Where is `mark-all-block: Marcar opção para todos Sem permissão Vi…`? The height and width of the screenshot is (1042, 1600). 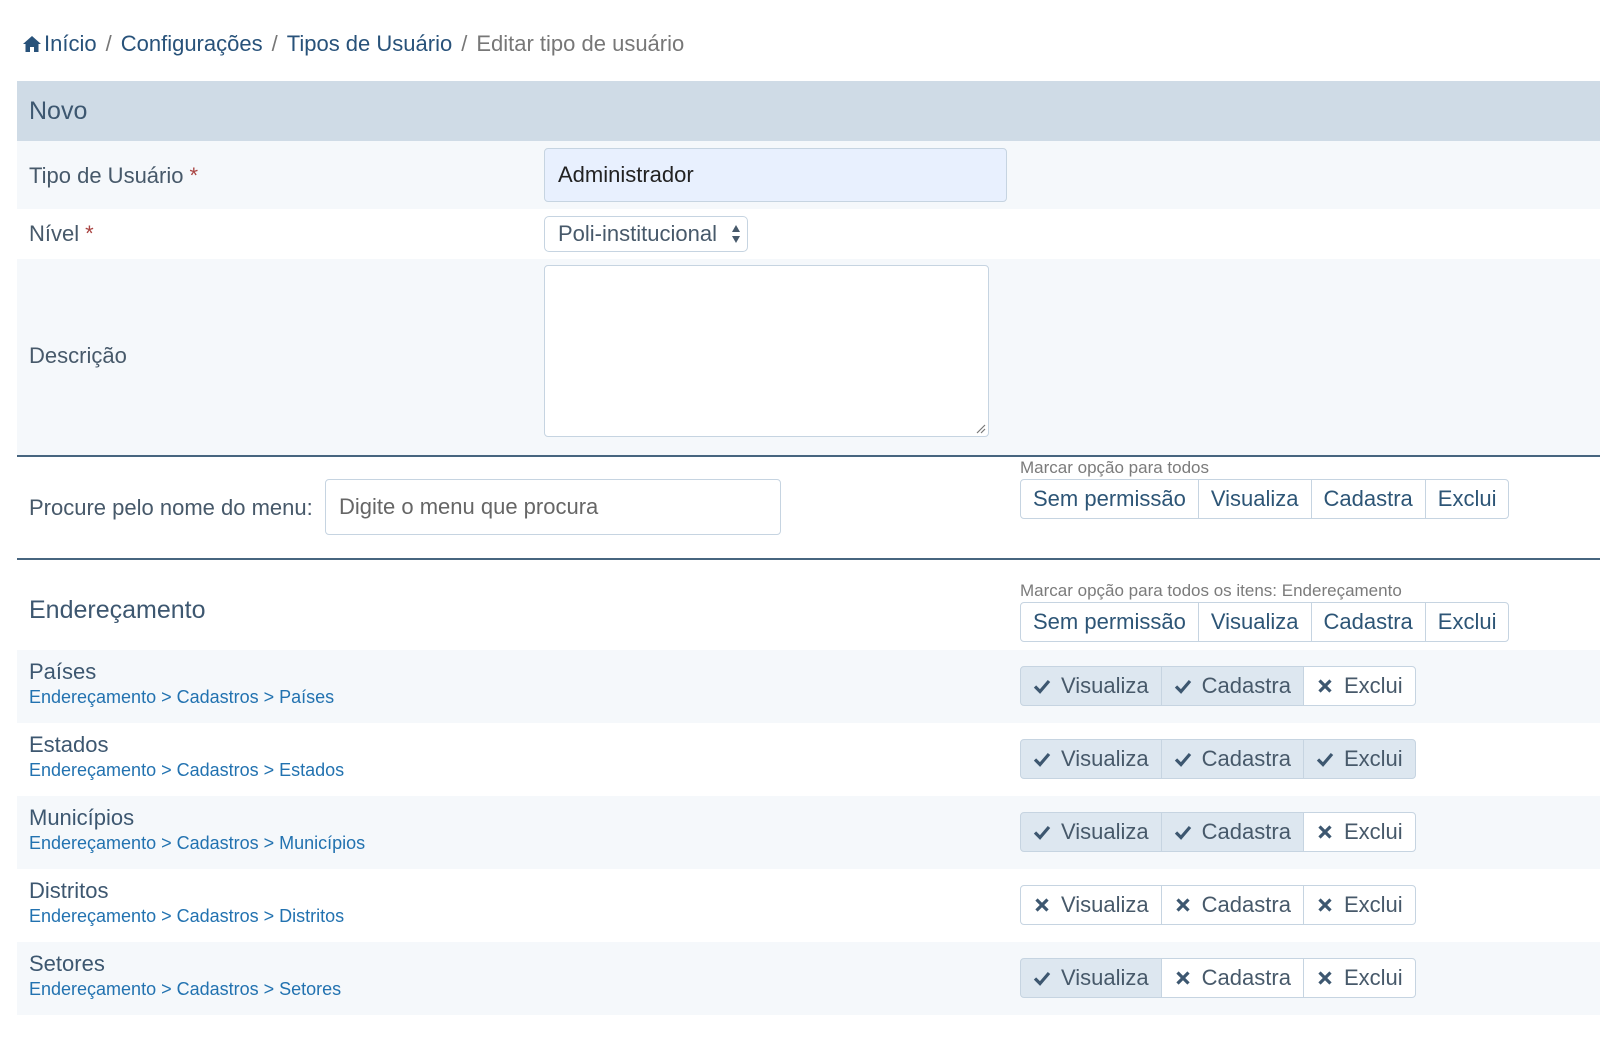 mark-all-block: Marcar opção para todos Sem permissão Vi… is located at coordinates (1265, 488).